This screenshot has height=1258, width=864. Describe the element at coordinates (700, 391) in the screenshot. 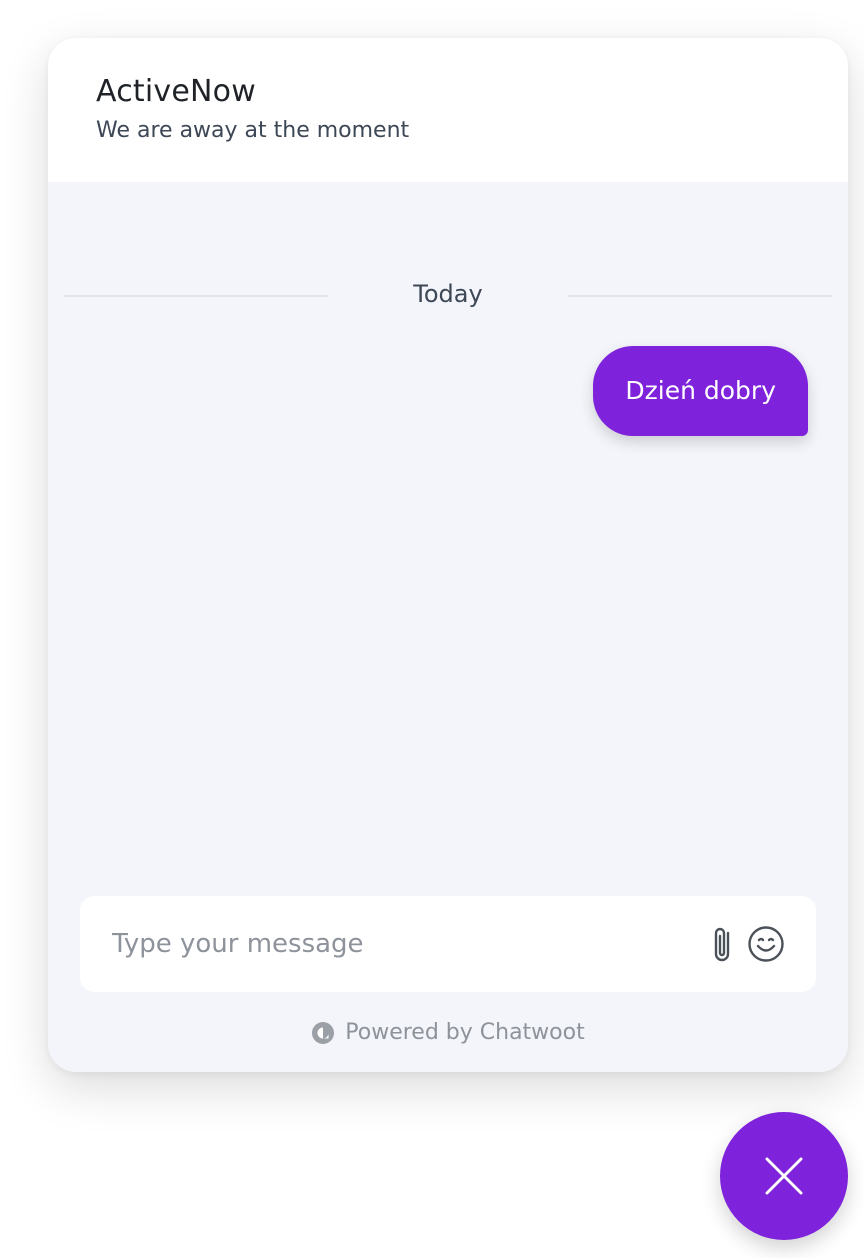

I see `outgoing-message-bubble: Dzień dobry` at that location.